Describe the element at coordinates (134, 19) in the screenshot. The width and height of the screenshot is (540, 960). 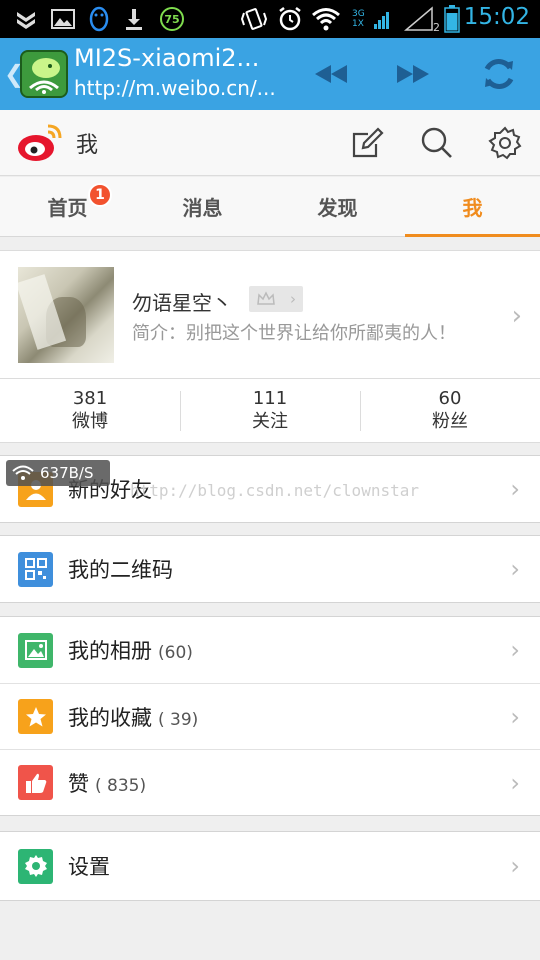
I see `download-icon` at that location.